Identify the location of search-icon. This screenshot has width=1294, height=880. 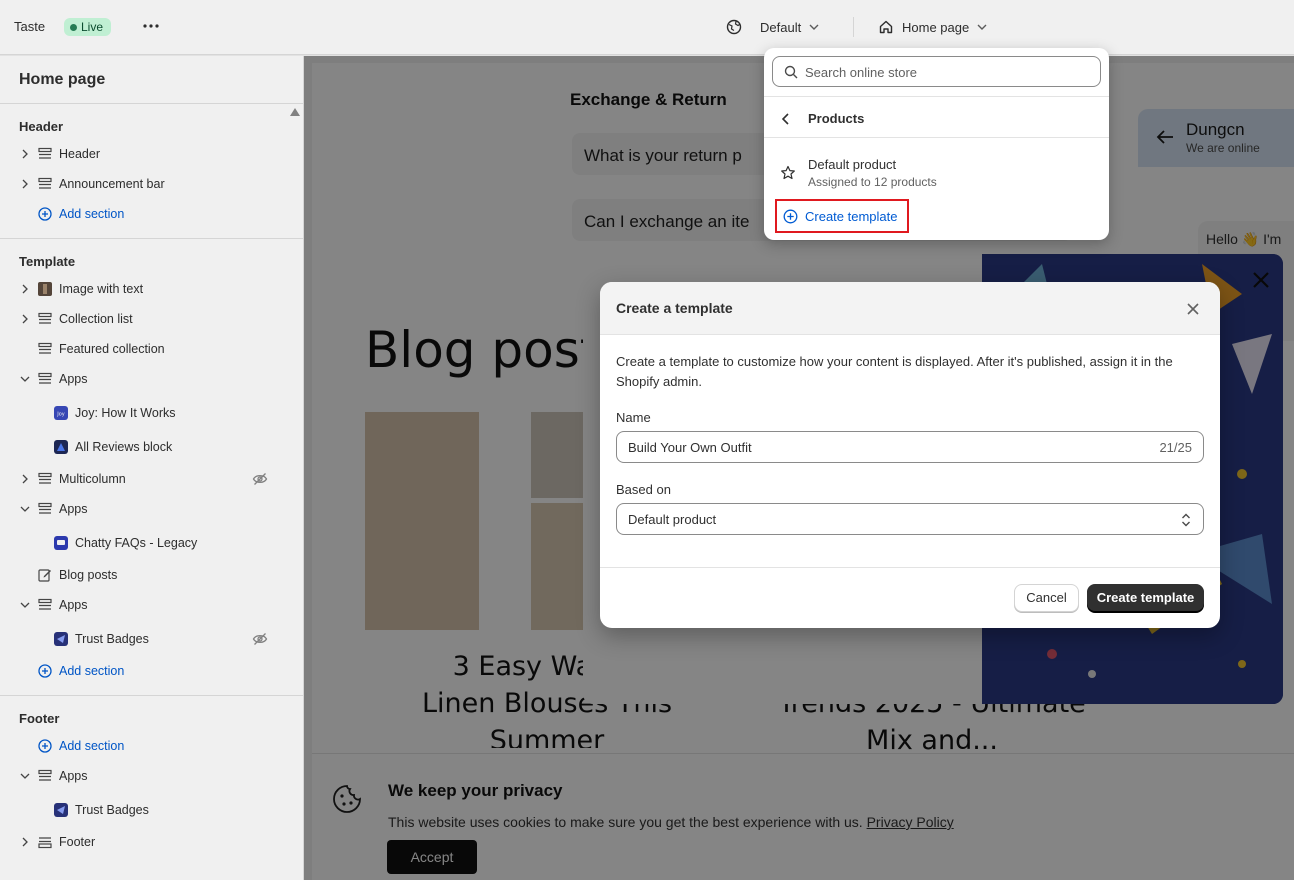
(791, 72).